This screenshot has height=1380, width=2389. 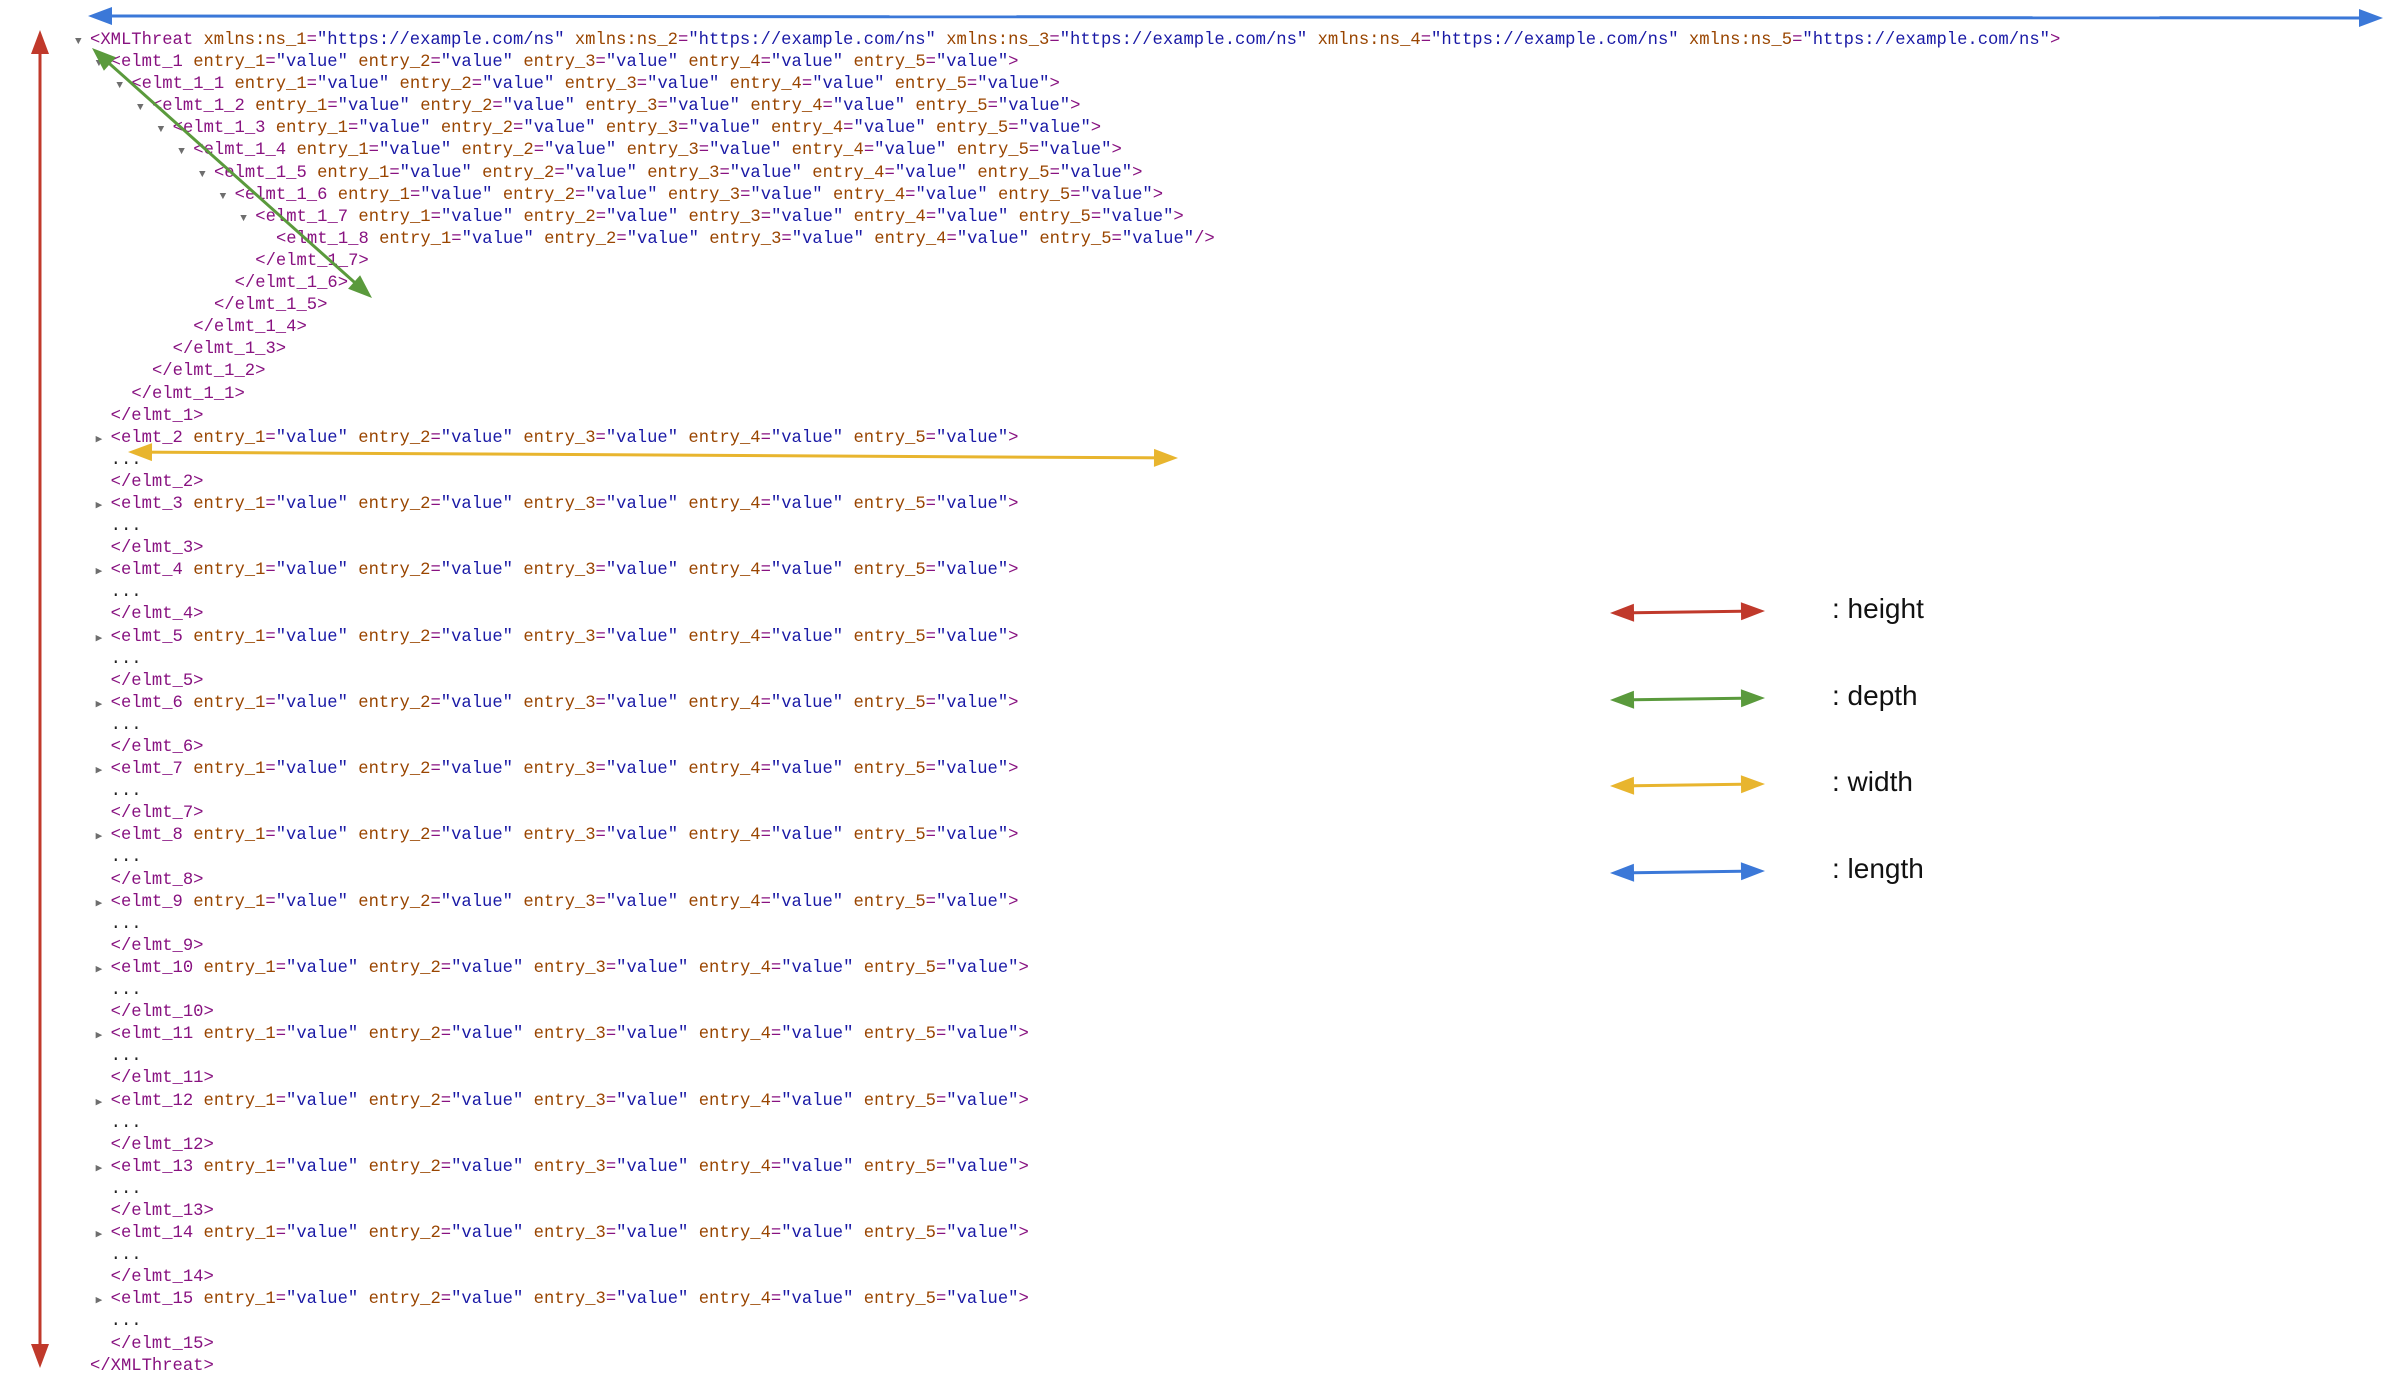 What do you see at coordinates (232, 173) in the screenshot?
I see `depth-arrow` at bounding box center [232, 173].